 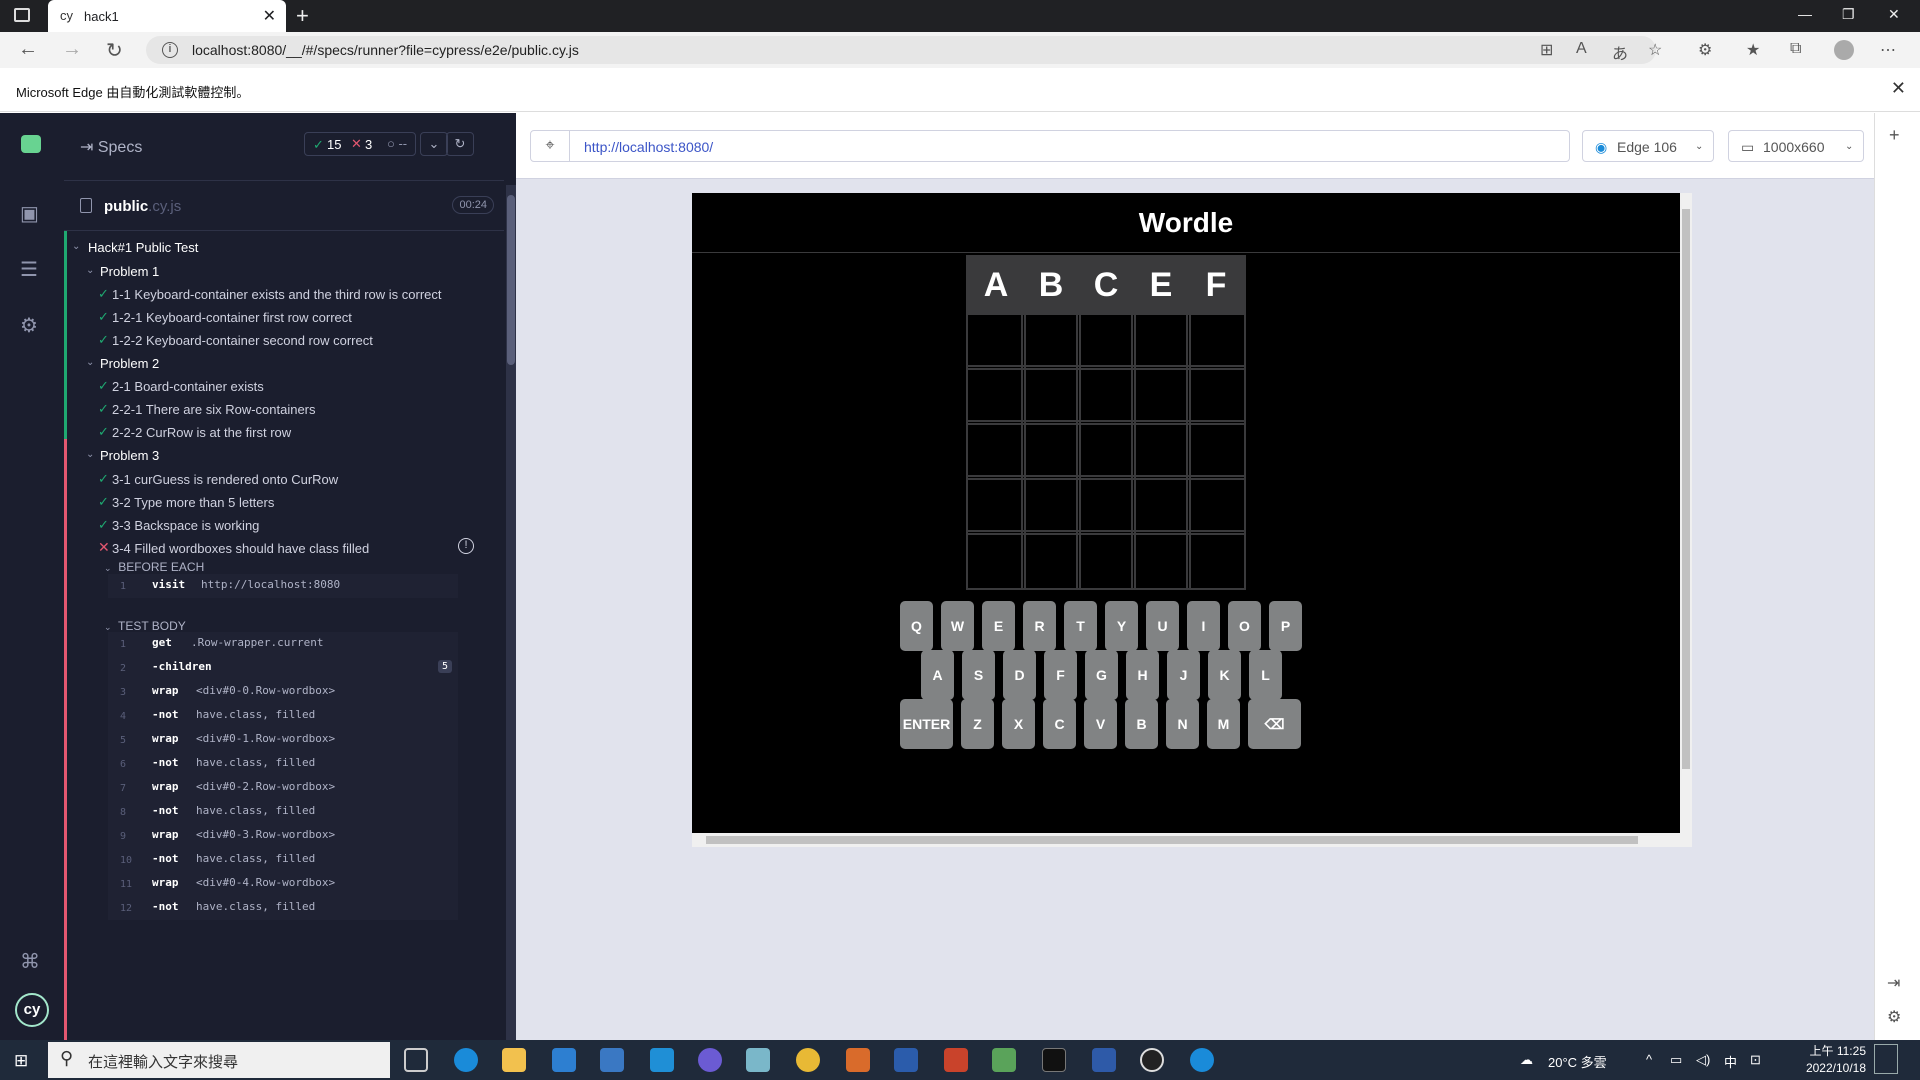 I want to click on keyboard-key: J, so click(x=1183, y=675).